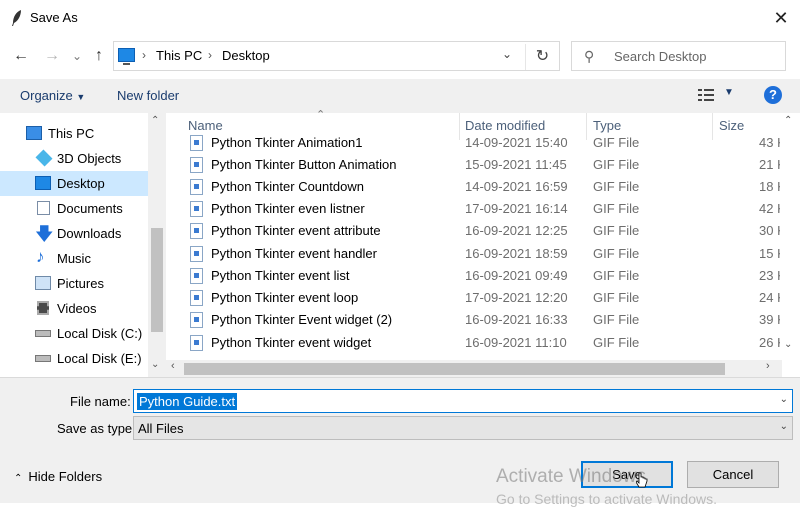 This screenshot has width=800, height=507. I want to click on back-button: ←, so click(21, 56).